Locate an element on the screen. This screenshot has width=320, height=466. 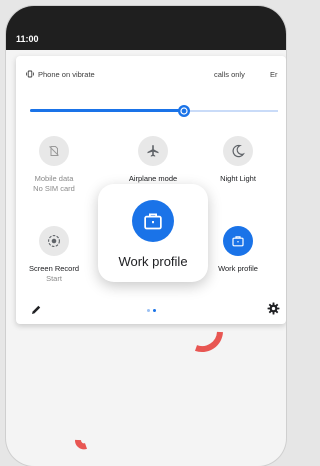
no-sim-icon is located at coordinates (54, 151).